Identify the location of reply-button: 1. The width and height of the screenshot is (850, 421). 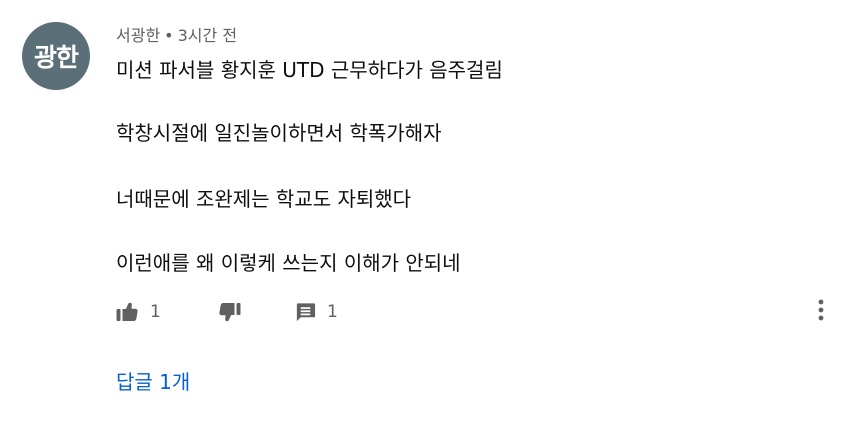
(316, 312).